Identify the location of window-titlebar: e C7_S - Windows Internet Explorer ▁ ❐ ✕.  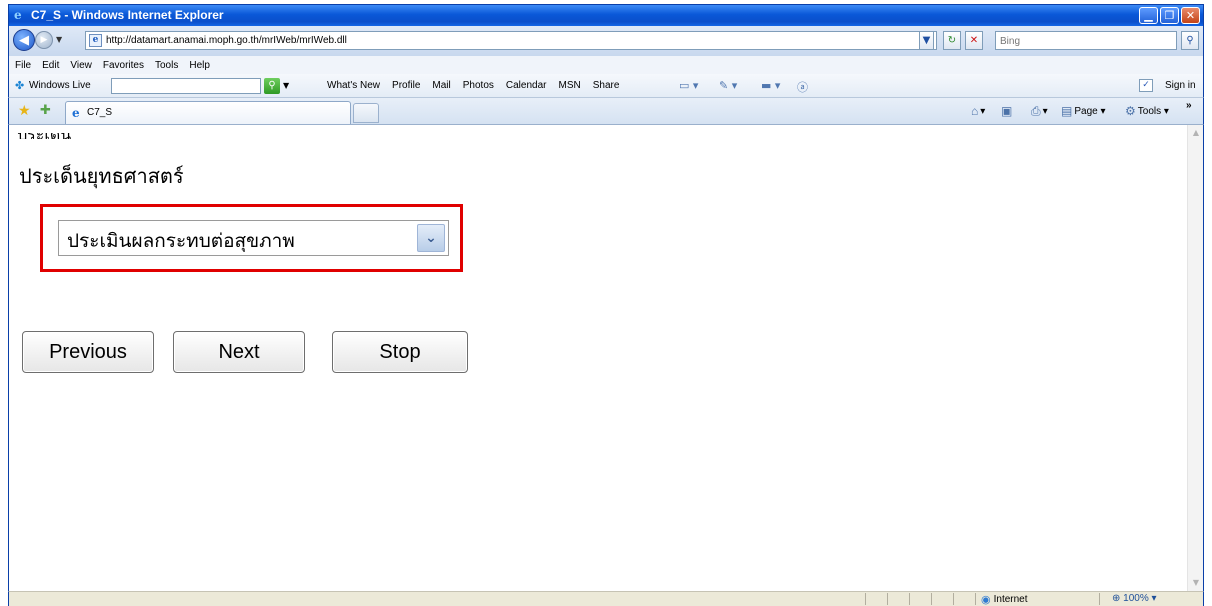
(606, 15).